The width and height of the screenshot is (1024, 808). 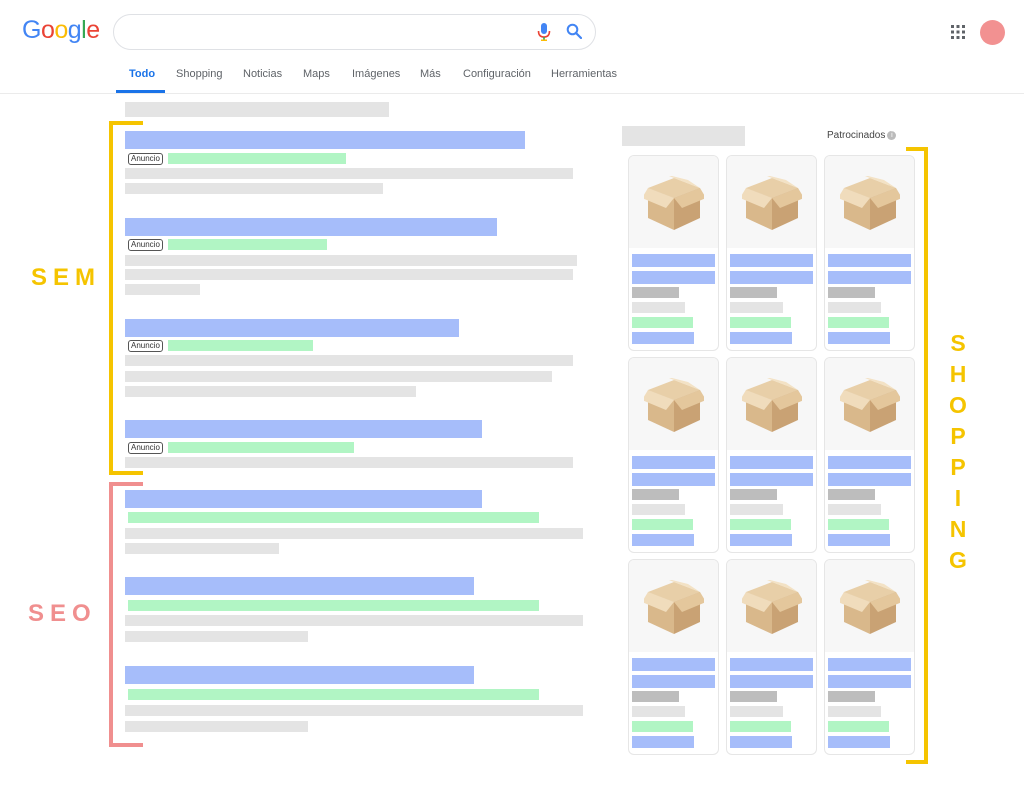 I want to click on shopping-label-letter: P, so click(x=958, y=436).